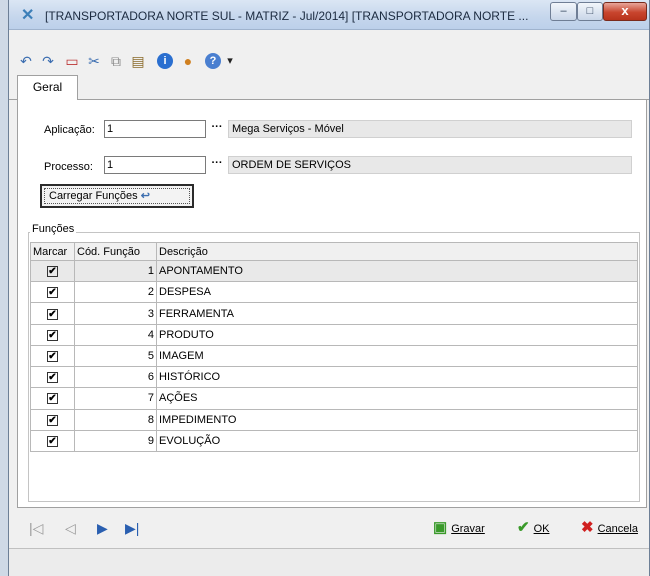  Describe the element at coordinates (617, 529) in the screenshot. I see `cancela-label: Cancela` at that location.